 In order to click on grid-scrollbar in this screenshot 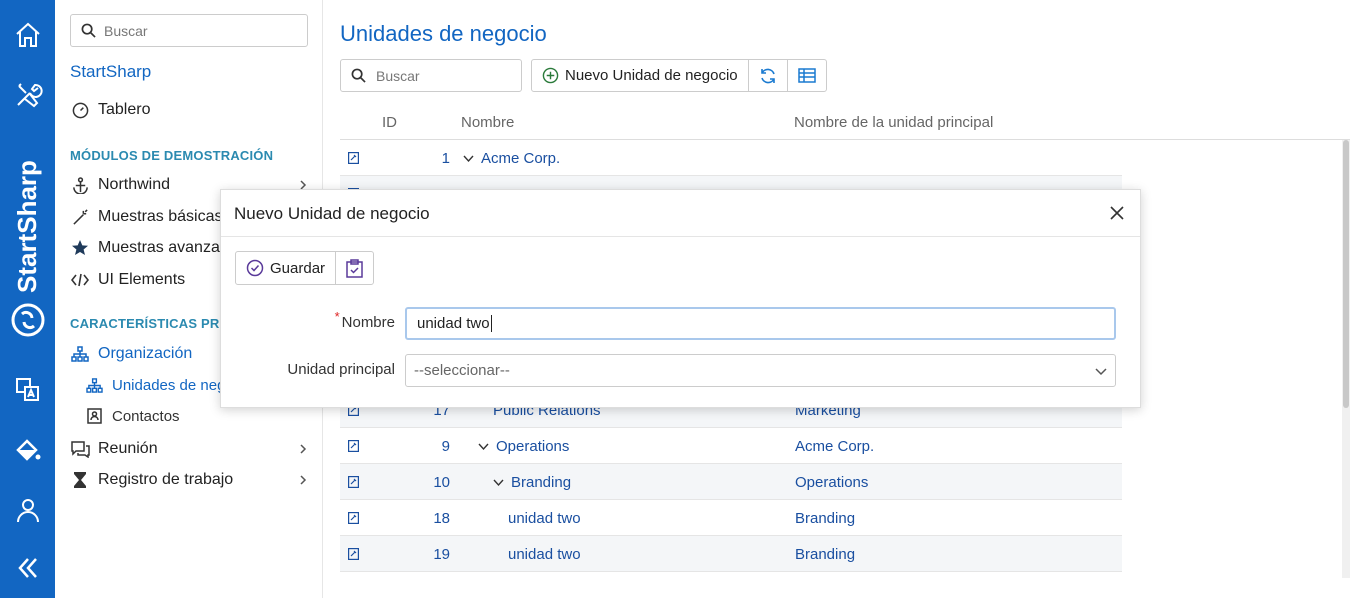, I will do `click(1346, 359)`.